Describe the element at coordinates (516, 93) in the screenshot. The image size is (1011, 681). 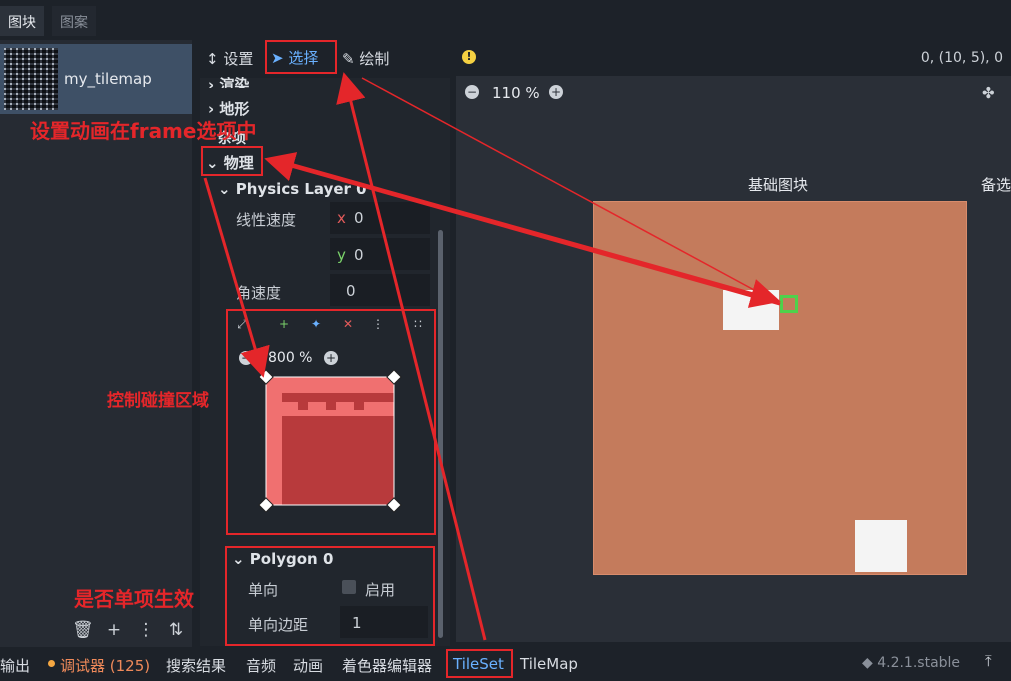
I see `atlas-zoom: 110 %` at that location.